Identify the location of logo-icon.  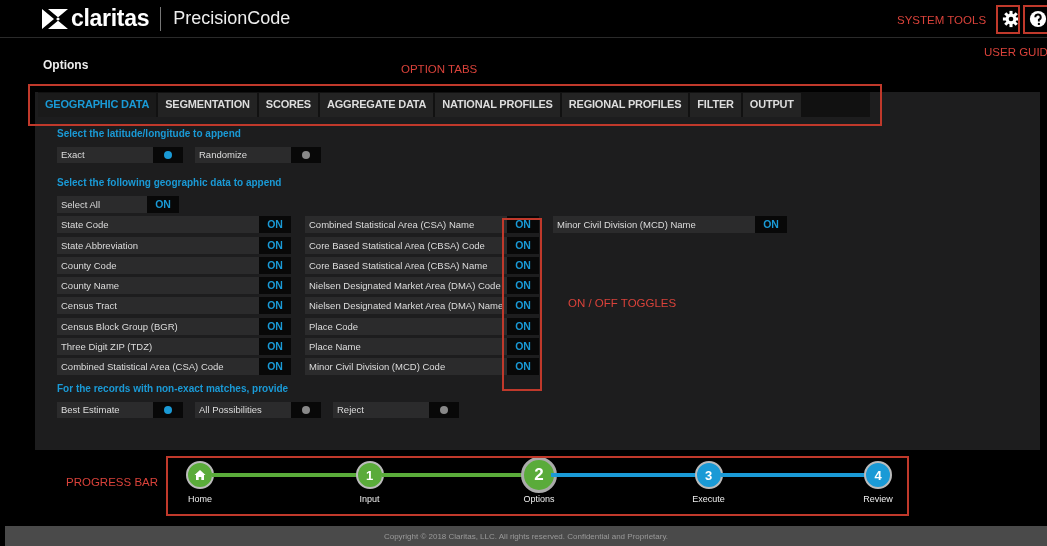
(55, 18).